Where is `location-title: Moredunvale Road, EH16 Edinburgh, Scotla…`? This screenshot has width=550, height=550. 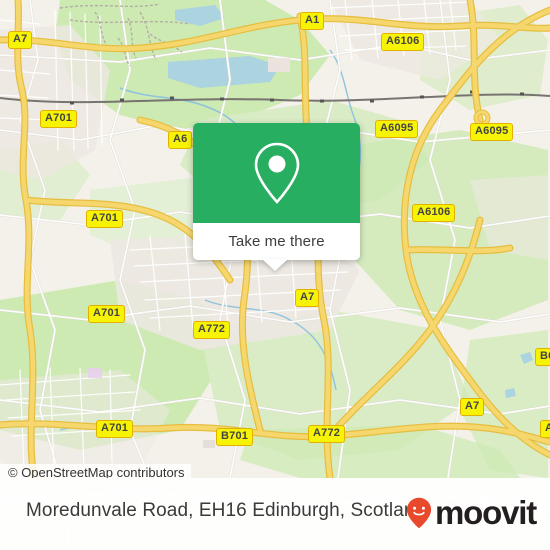
location-title: Moredunvale Road, EH16 Edinburgh, Scotla… is located at coordinates (226, 510).